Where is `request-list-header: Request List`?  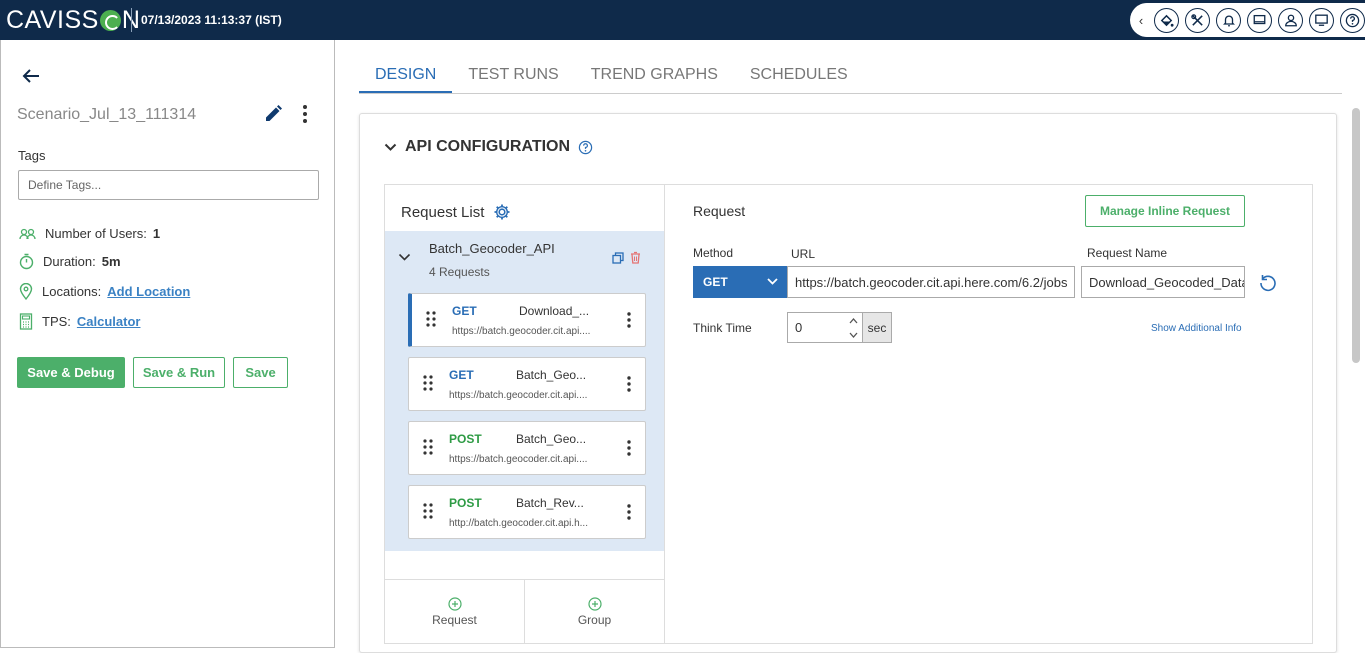 request-list-header: Request List is located at coordinates (456, 212).